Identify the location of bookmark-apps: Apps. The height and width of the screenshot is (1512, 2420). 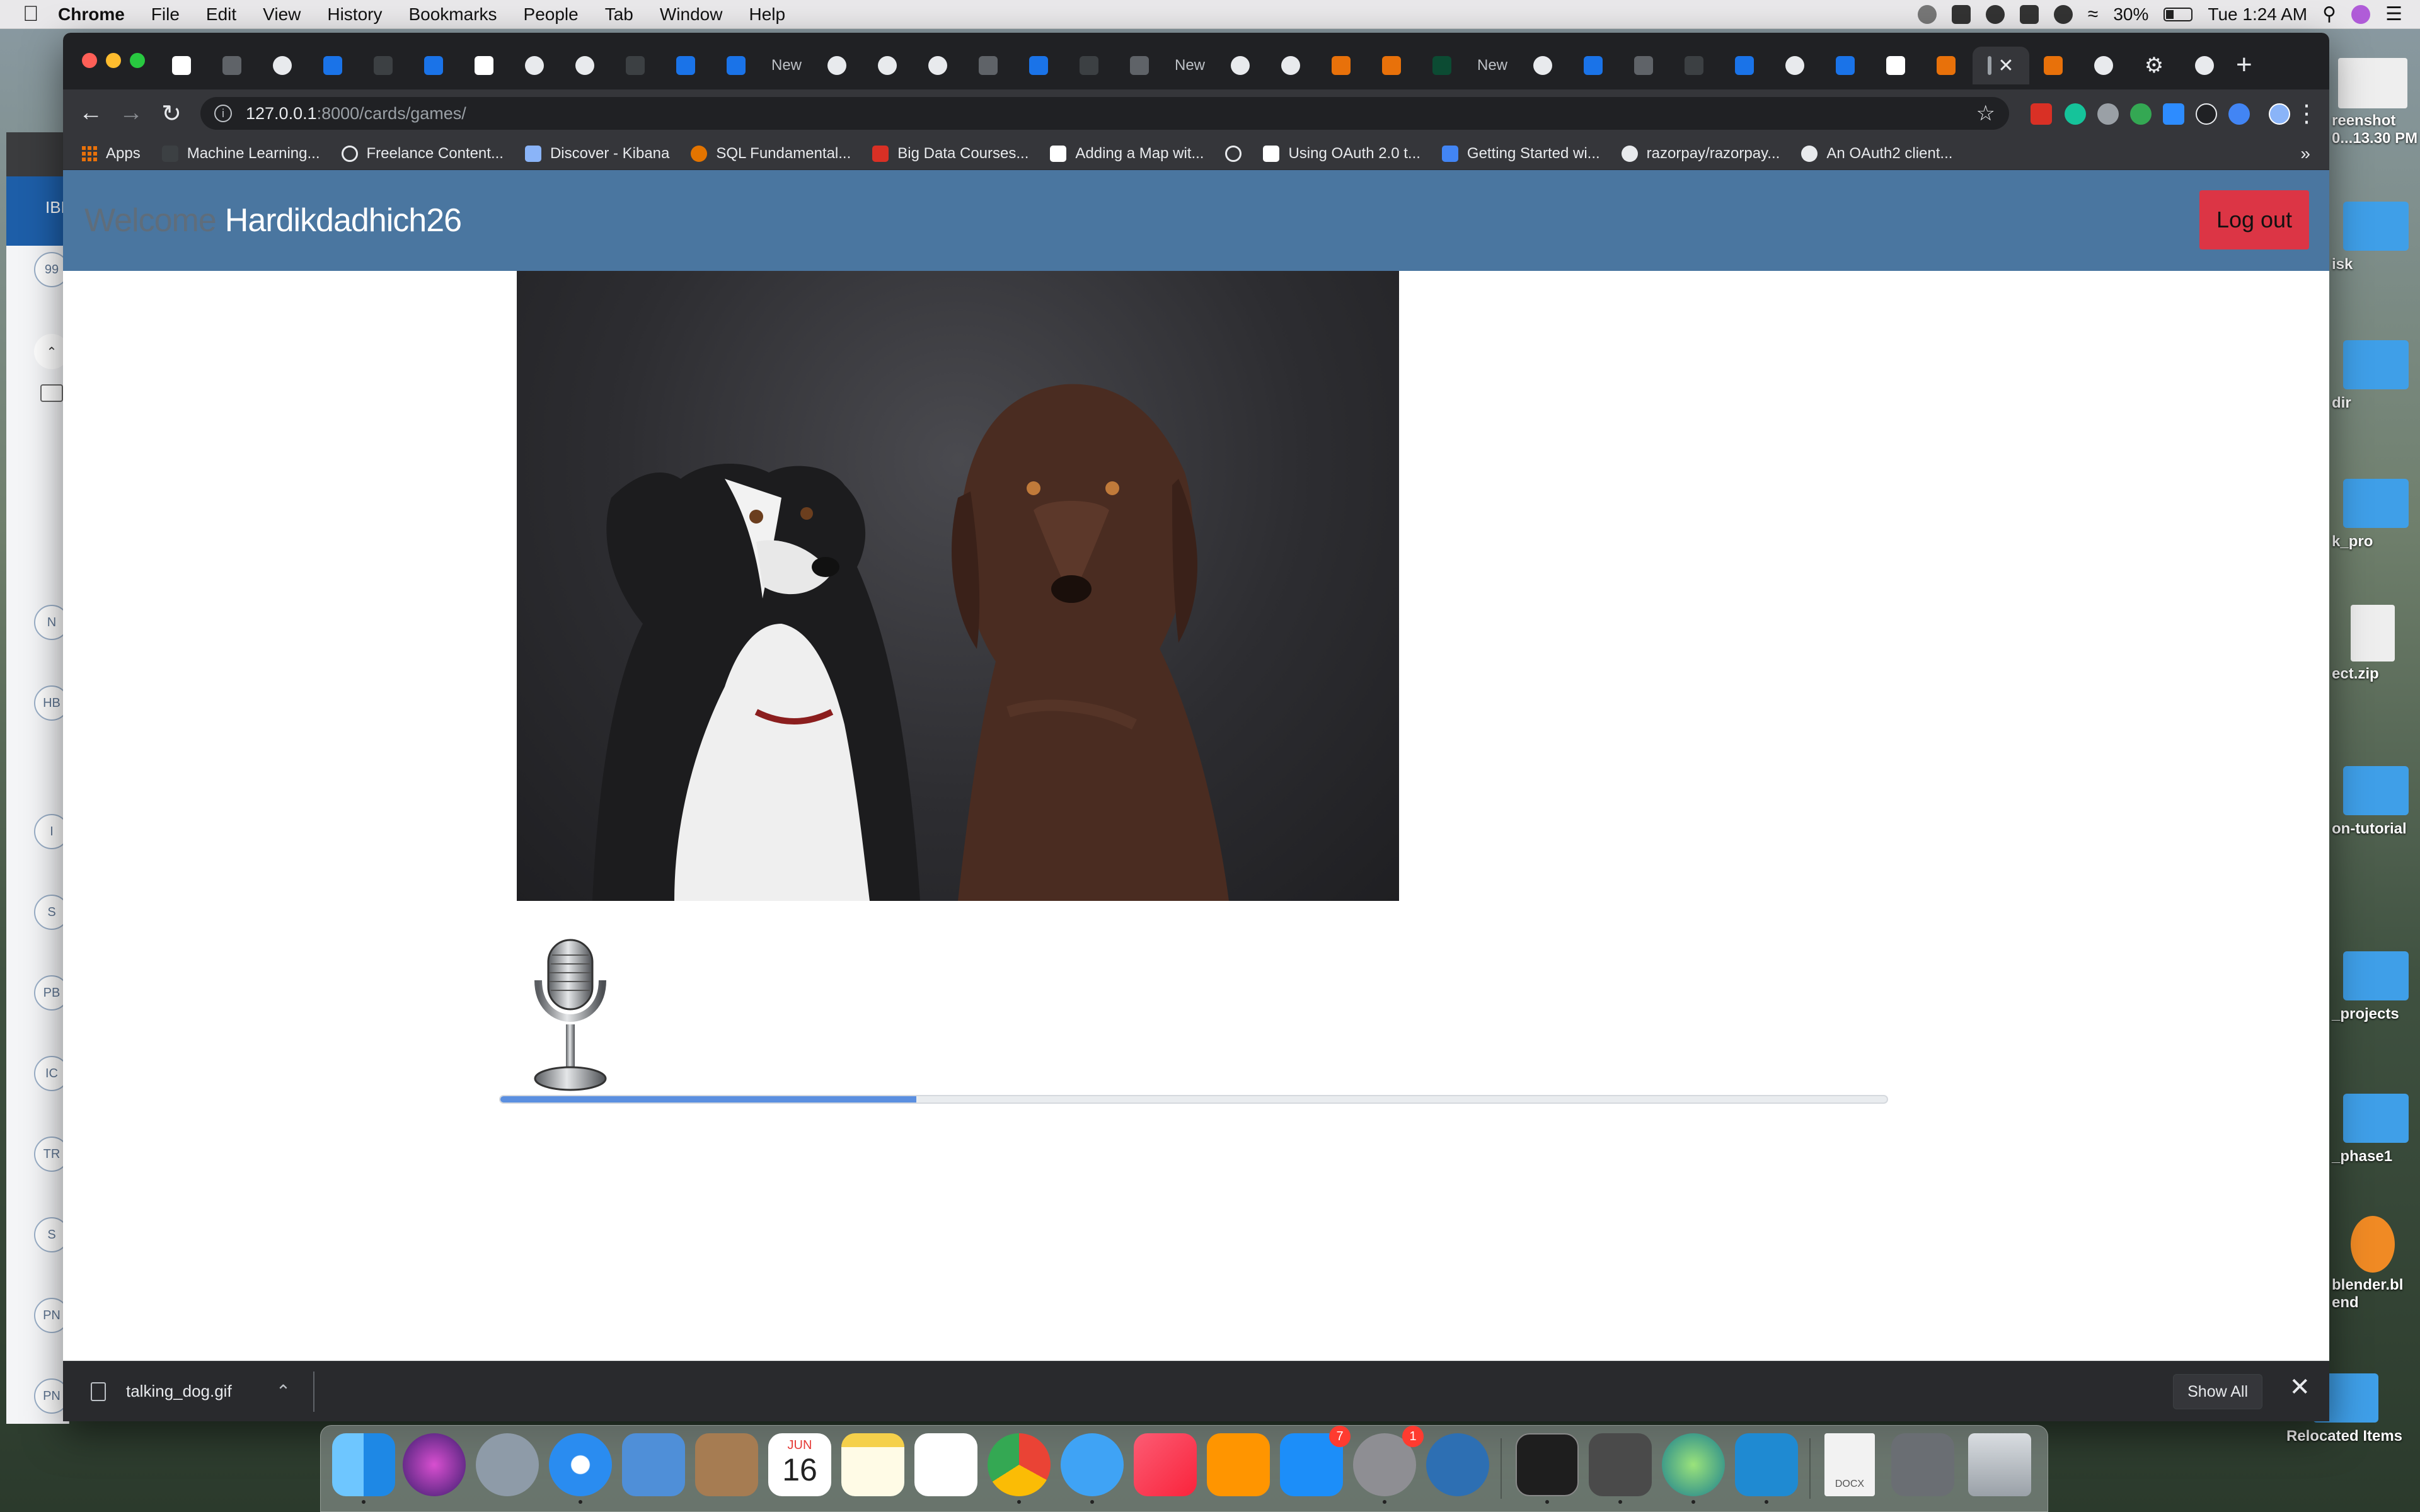
(111, 154).